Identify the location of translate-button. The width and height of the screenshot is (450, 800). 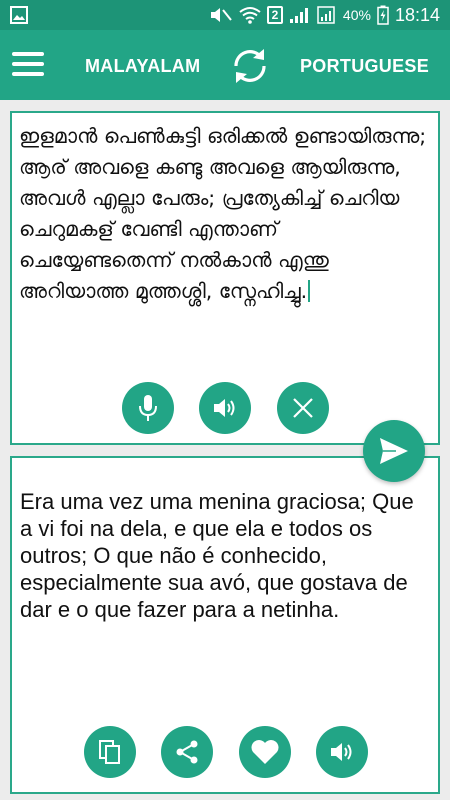
(394, 451).